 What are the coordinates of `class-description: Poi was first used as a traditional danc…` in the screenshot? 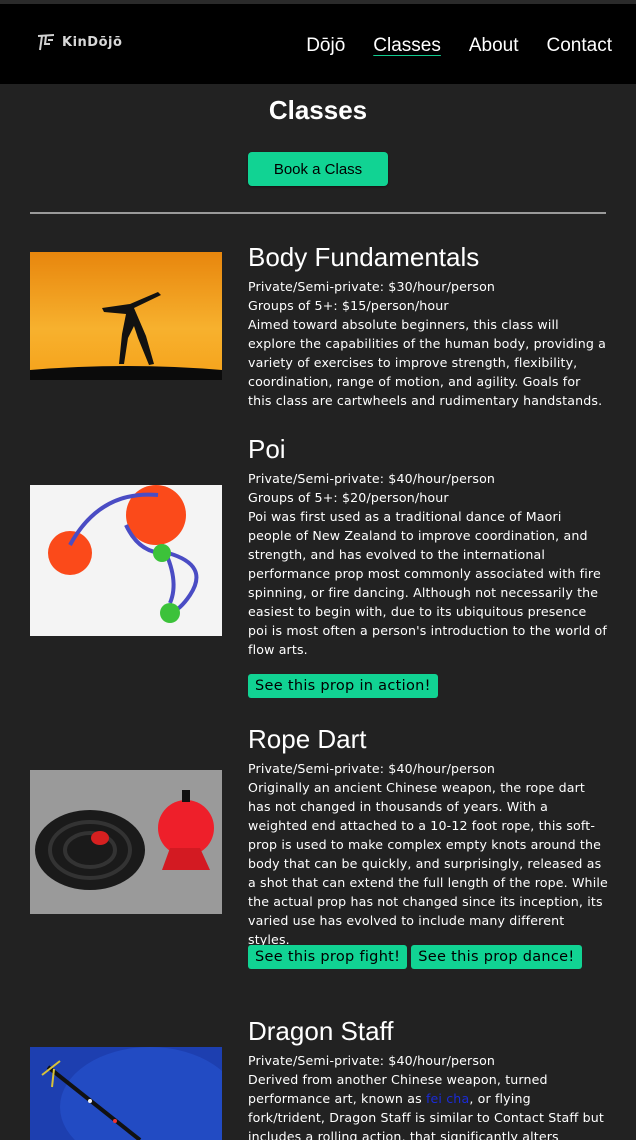 It's located at (427, 583).